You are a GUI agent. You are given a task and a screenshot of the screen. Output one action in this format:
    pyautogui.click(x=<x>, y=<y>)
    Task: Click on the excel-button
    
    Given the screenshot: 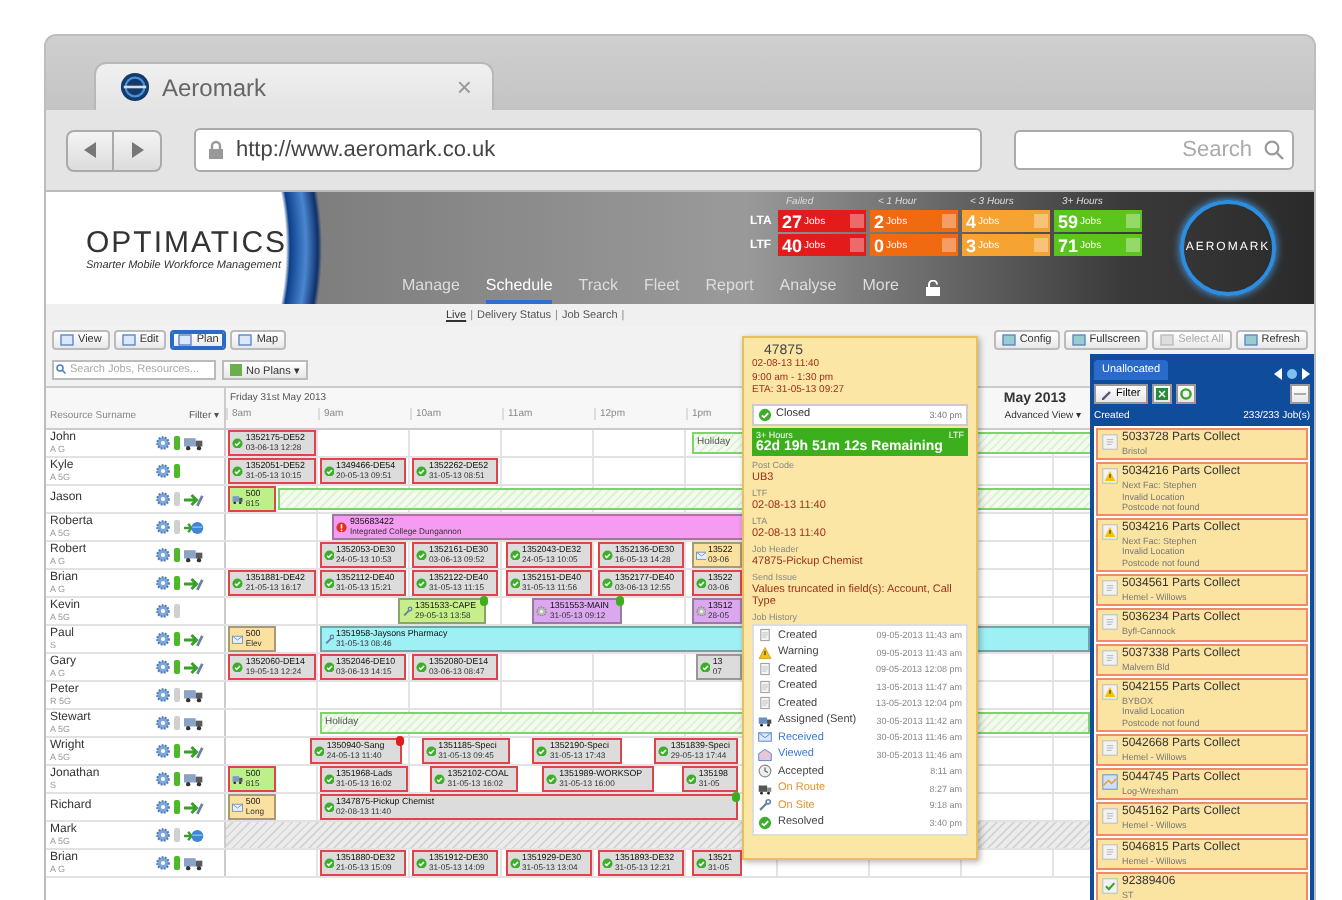 What is the action you would take?
    pyautogui.click(x=1162, y=394)
    